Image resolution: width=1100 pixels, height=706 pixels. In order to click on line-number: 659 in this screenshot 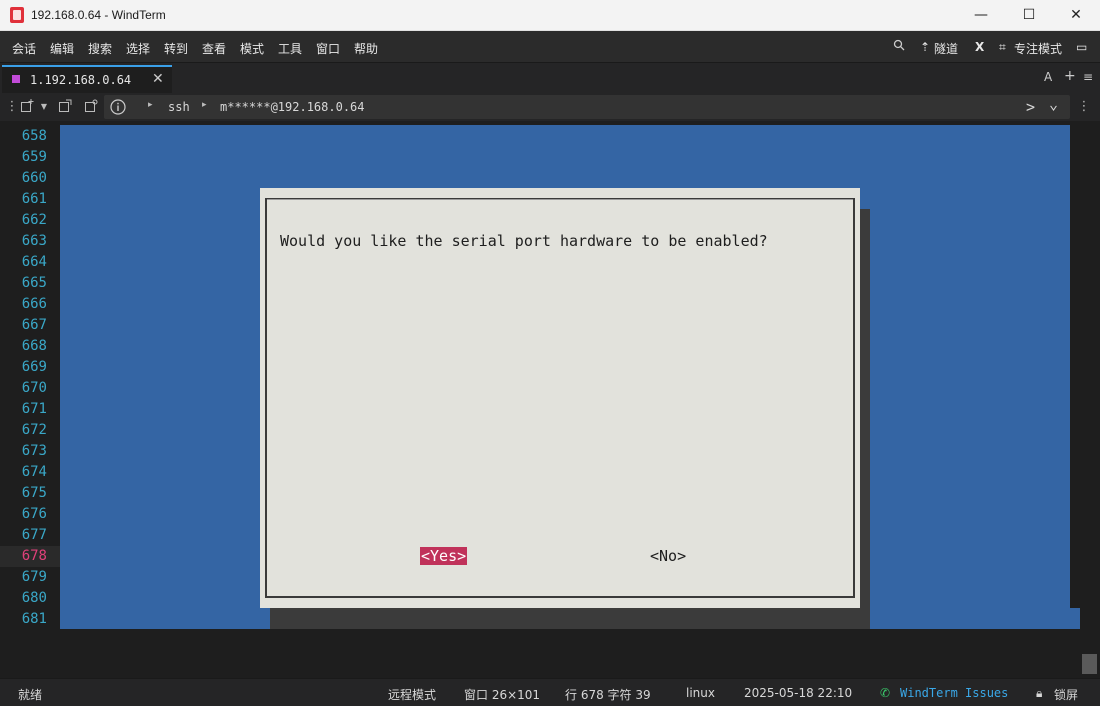, I will do `click(34, 157)`.